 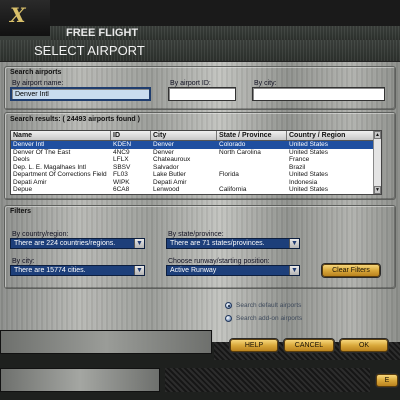 What do you see at coordinates (50, 270) in the screenshot?
I see `city-filter-value: There are 15774 cities.` at bounding box center [50, 270].